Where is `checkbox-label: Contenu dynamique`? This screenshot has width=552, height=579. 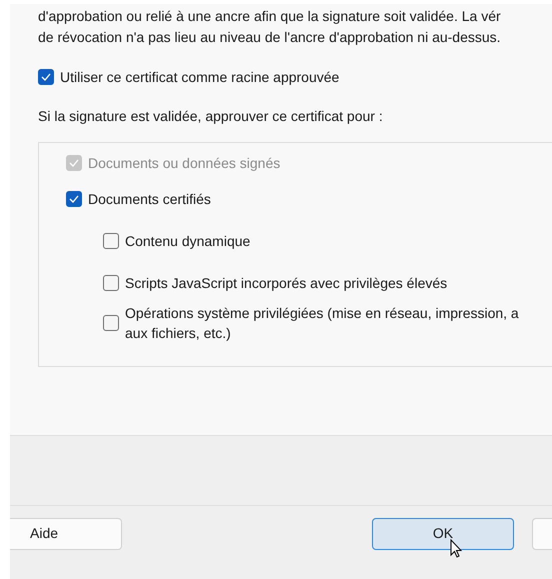 checkbox-label: Contenu dynamique is located at coordinates (187, 241).